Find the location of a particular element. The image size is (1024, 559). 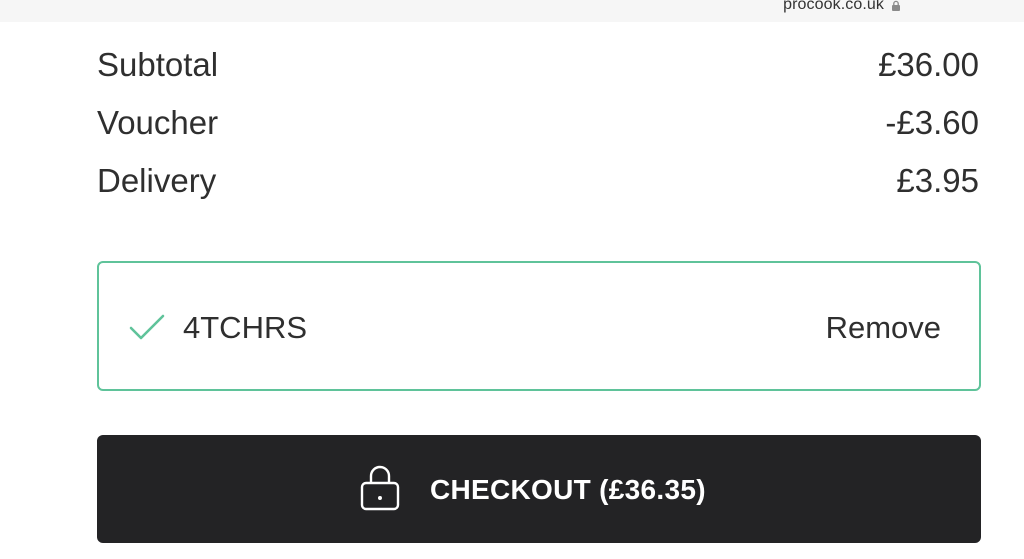

voucher-discount-value: -£3.60 is located at coordinates (932, 122).